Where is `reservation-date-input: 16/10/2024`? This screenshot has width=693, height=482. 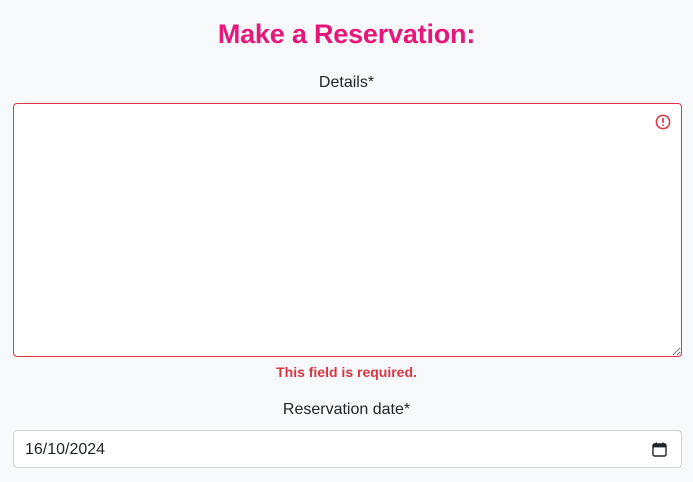
reservation-date-input: 16/10/2024 is located at coordinates (347, 449).